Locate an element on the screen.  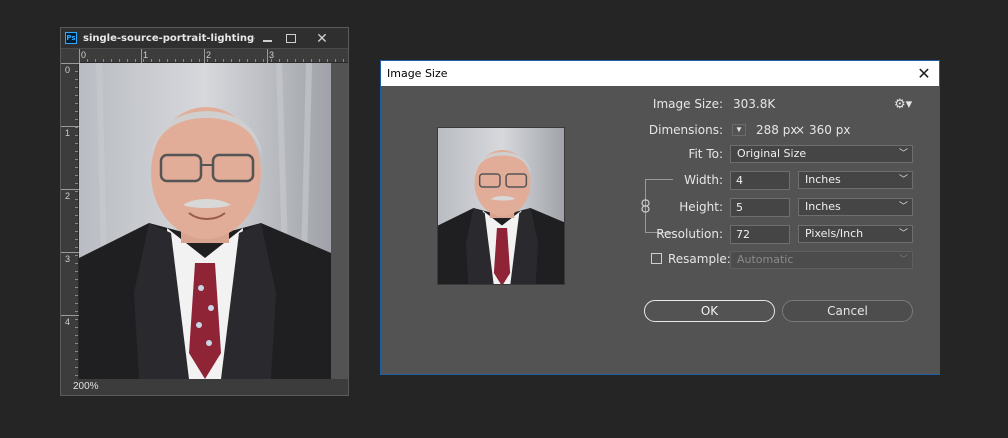
cancel-button: Cancel is located at coordinates (847, 311).